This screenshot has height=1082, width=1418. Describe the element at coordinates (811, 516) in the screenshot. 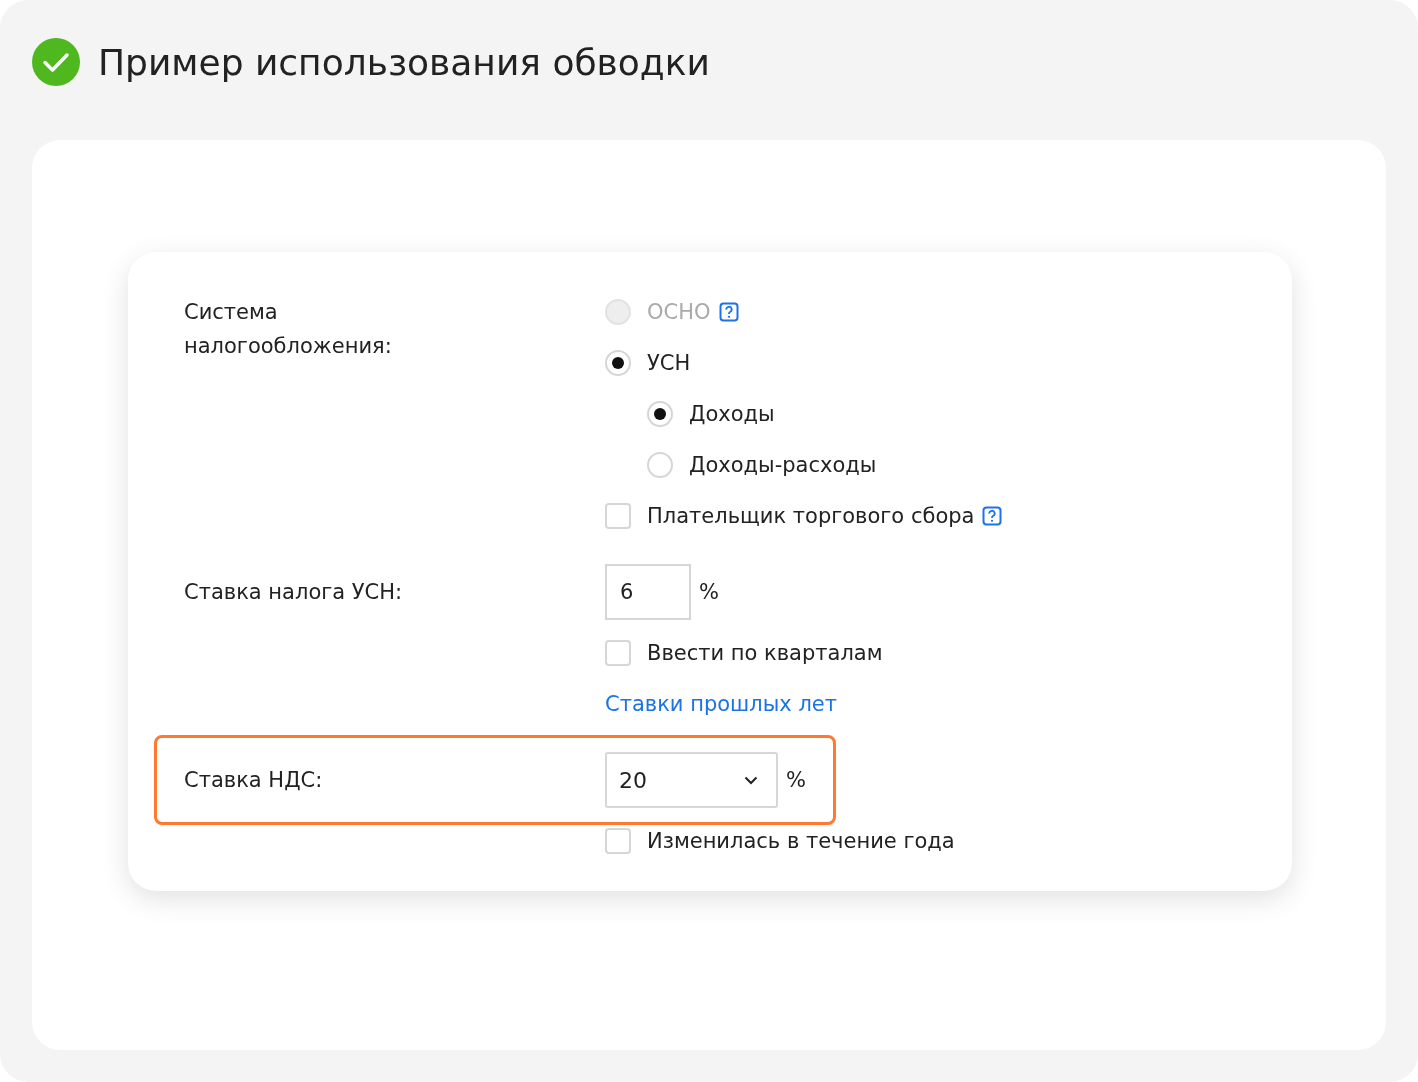

I see `checkbox-label: Плательщик торгового сбора` at that location.